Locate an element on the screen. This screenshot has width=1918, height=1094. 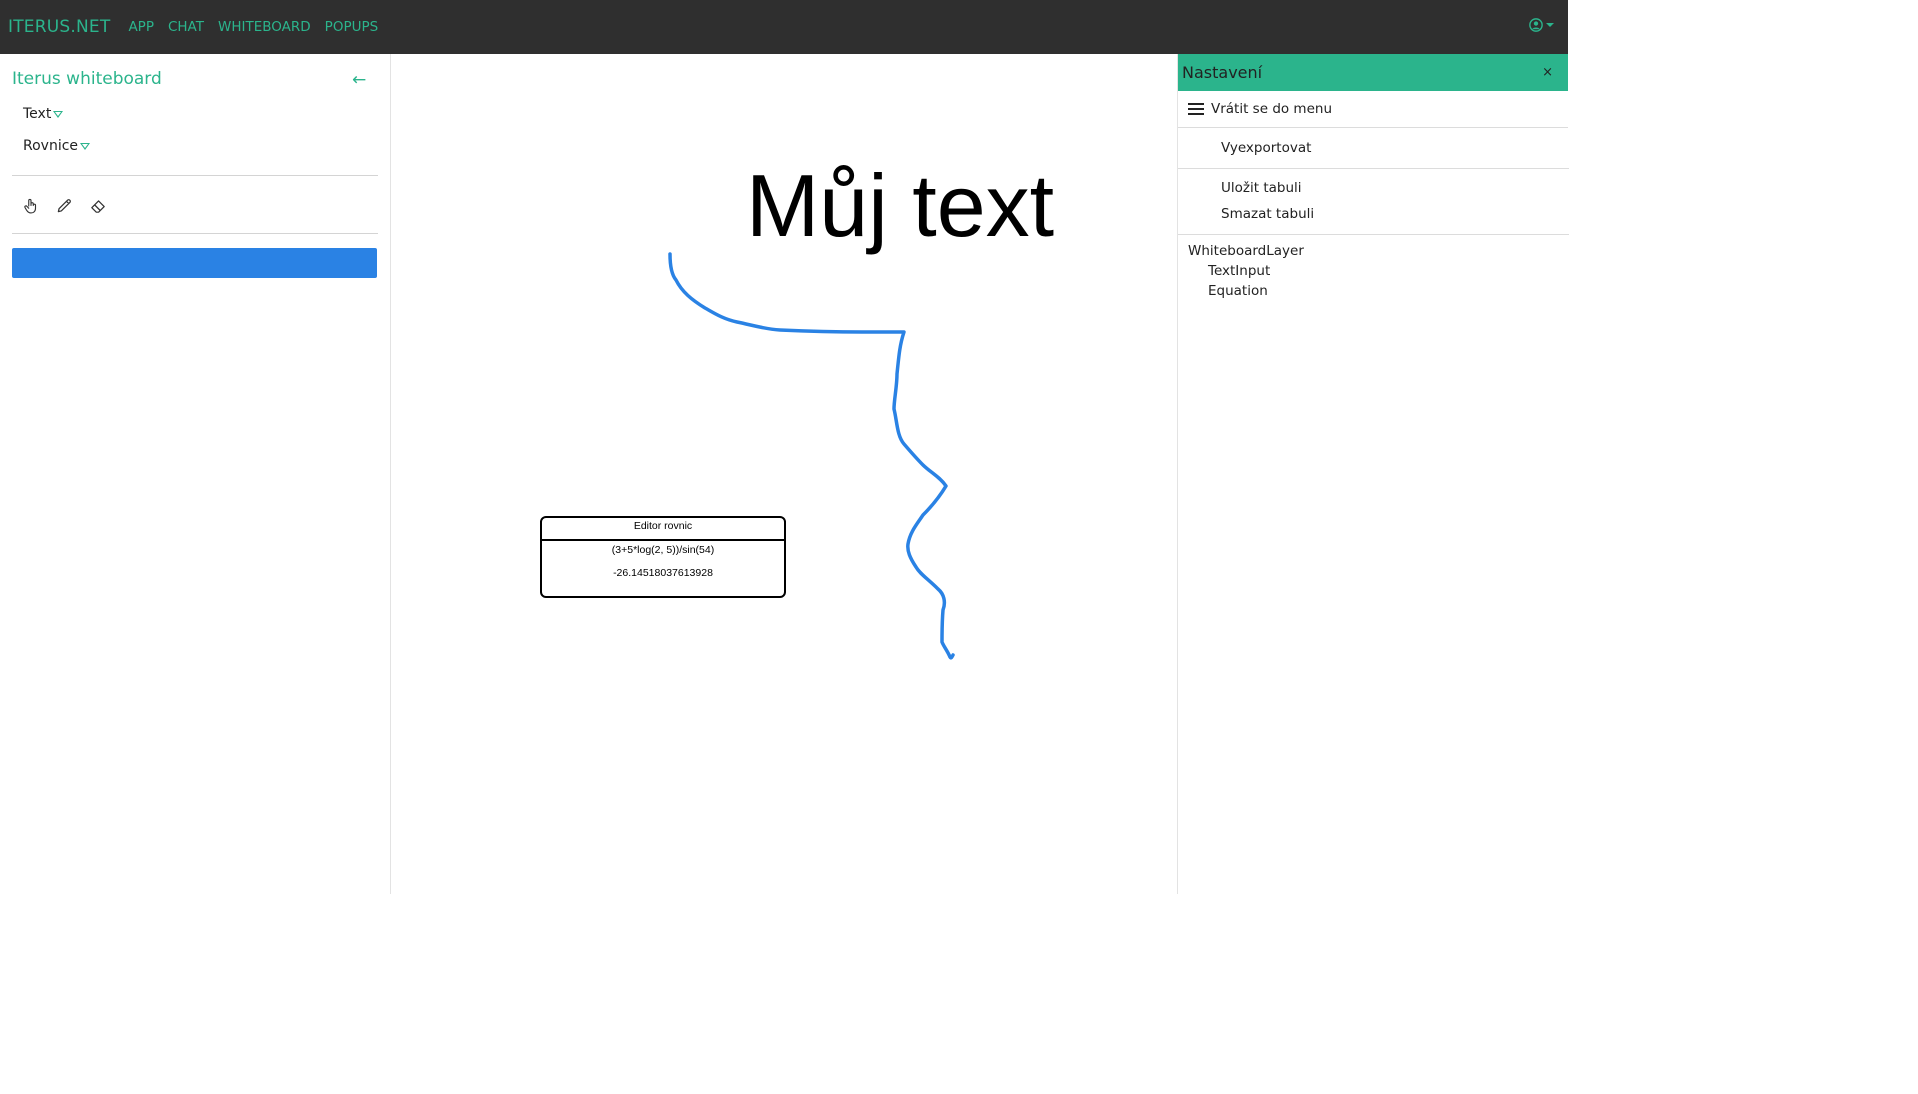
nav-link-whiteboard: WHITEBOARD is located at coordinates (264, 27).